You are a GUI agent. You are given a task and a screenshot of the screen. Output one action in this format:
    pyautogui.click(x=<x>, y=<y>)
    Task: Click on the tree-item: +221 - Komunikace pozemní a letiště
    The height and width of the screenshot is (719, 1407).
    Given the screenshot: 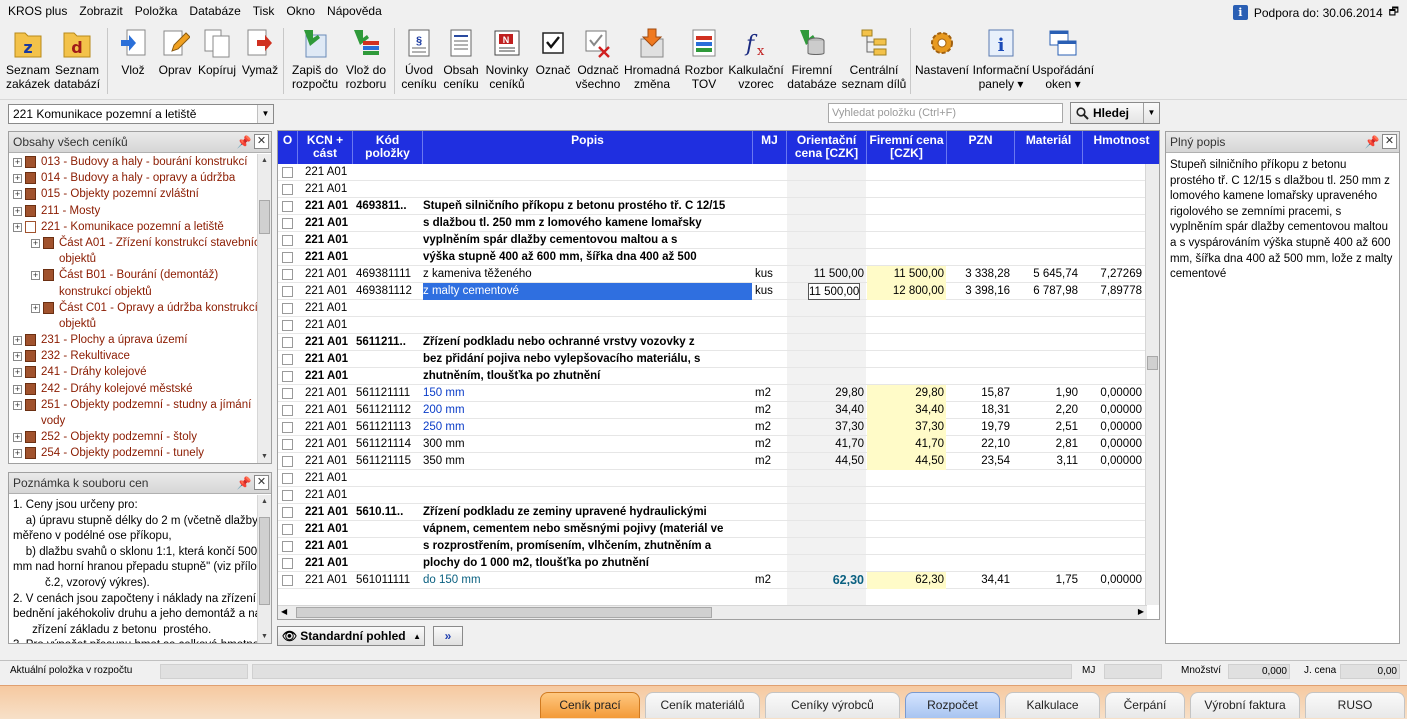 What is the action you would take?
    pyautogui.click(x=133, y=227)
    